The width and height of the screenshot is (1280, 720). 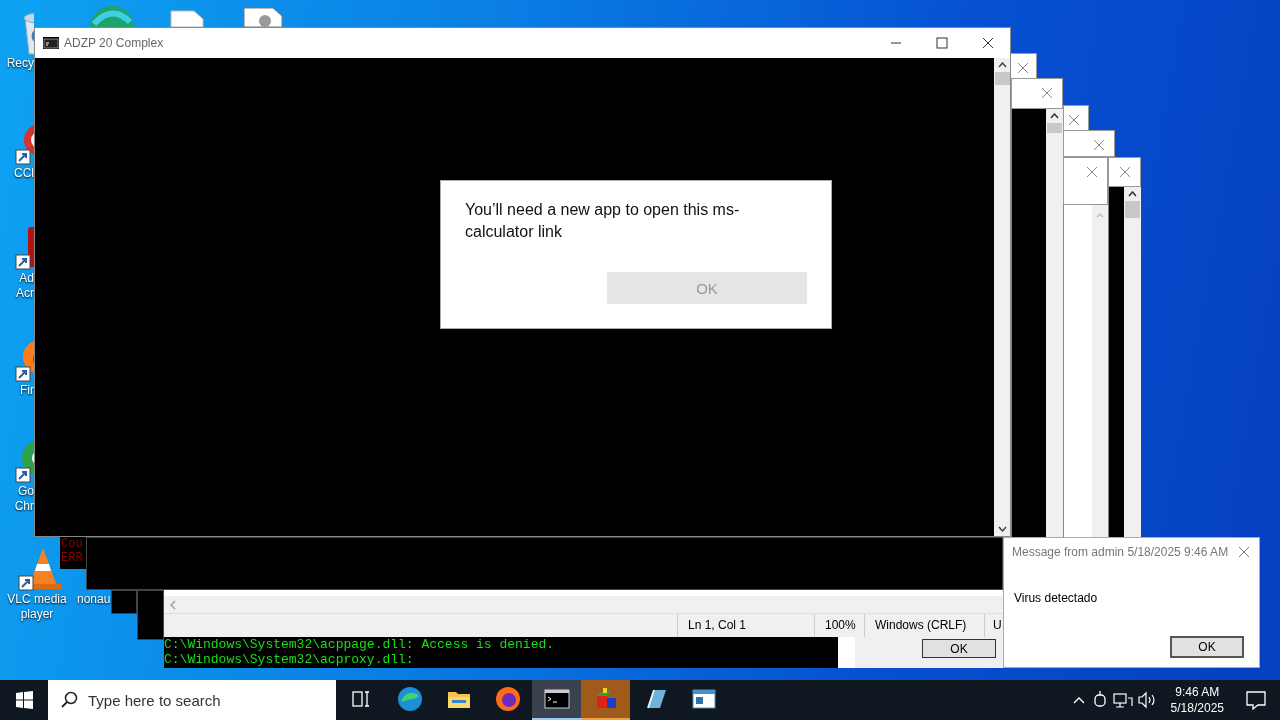 What do you see at coordinates (114, 43) in the screenshot?
I see `window-title: ADZP 20 Complex` at bounding box center [114, 43].